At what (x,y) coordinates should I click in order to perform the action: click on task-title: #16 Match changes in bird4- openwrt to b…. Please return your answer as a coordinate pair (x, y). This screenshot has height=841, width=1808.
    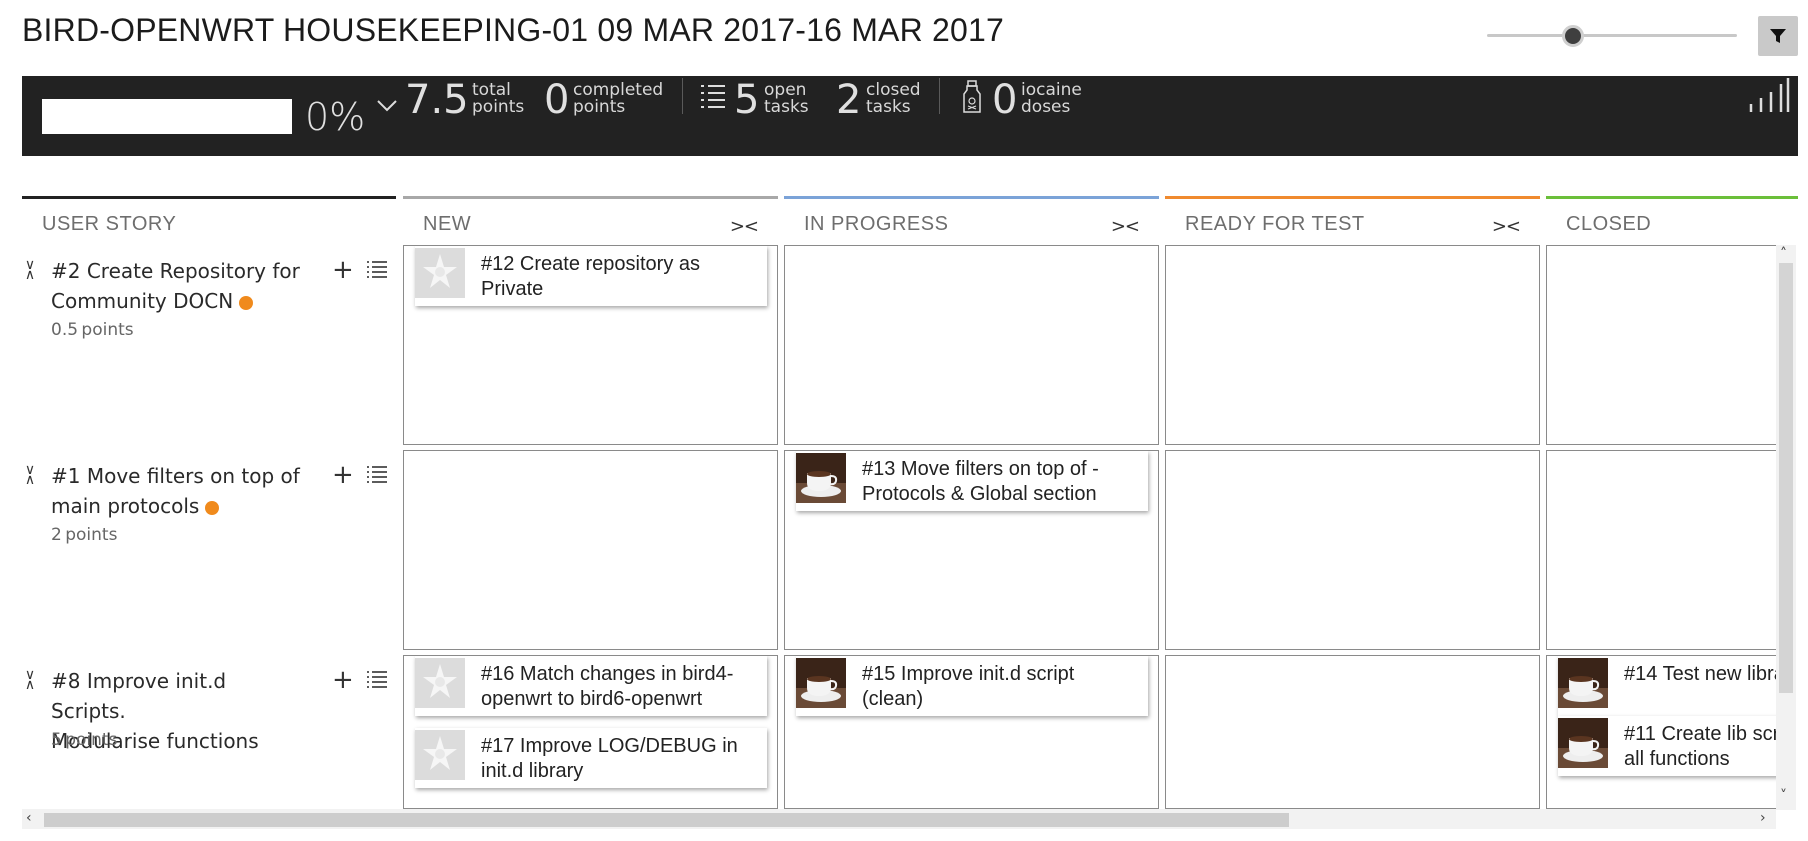
    Looking at the image, I should click on (619, 687).